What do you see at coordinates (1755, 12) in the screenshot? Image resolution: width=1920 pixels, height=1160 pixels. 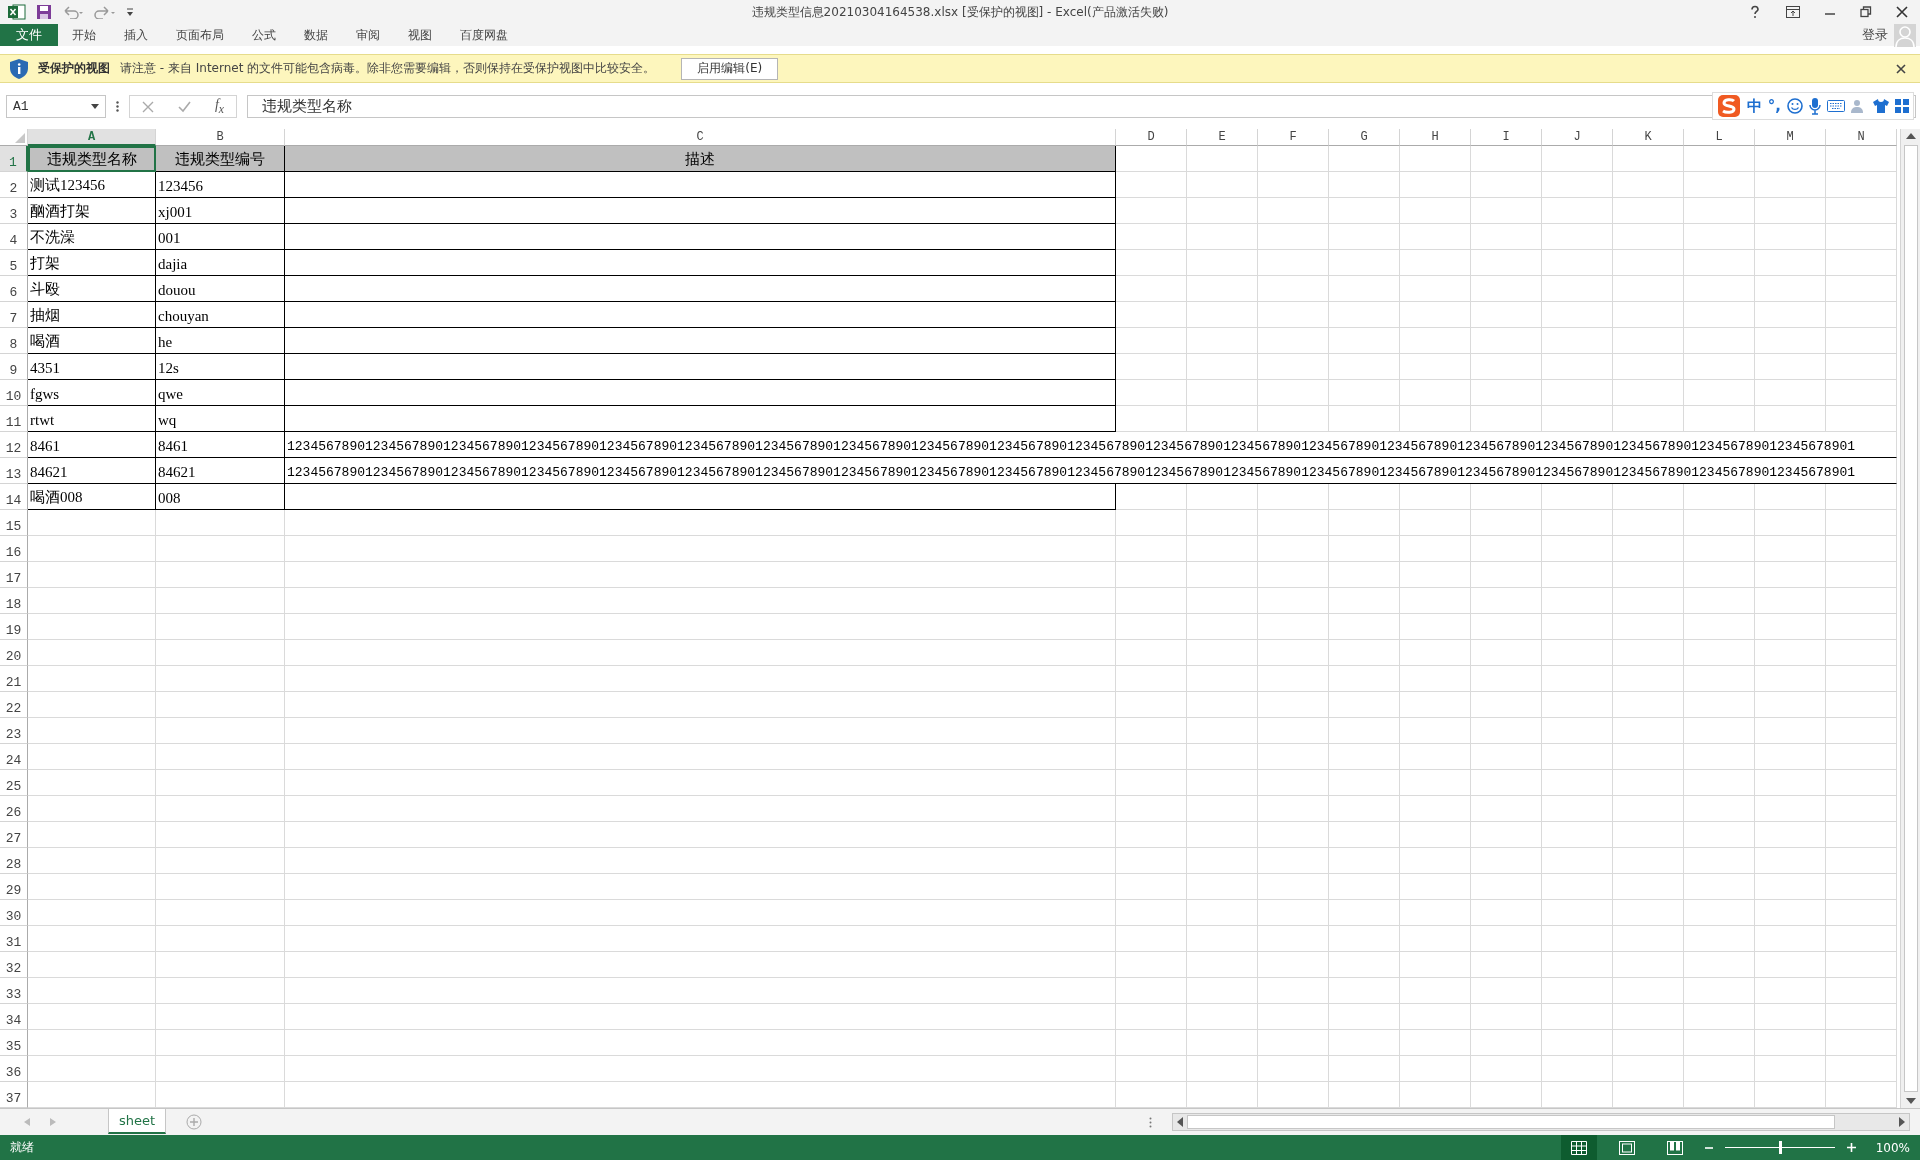 I see `help-icon` at bounding box center [1755, 12].